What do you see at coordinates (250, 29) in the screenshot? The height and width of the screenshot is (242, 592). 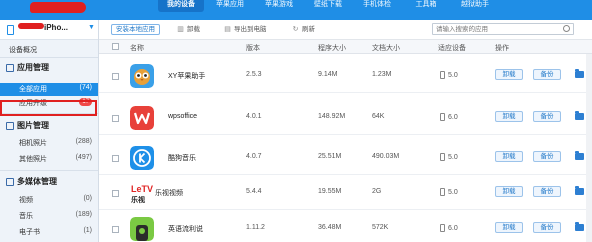 I see `button-label: 导出到电脑` at bounding box center [250, 29].